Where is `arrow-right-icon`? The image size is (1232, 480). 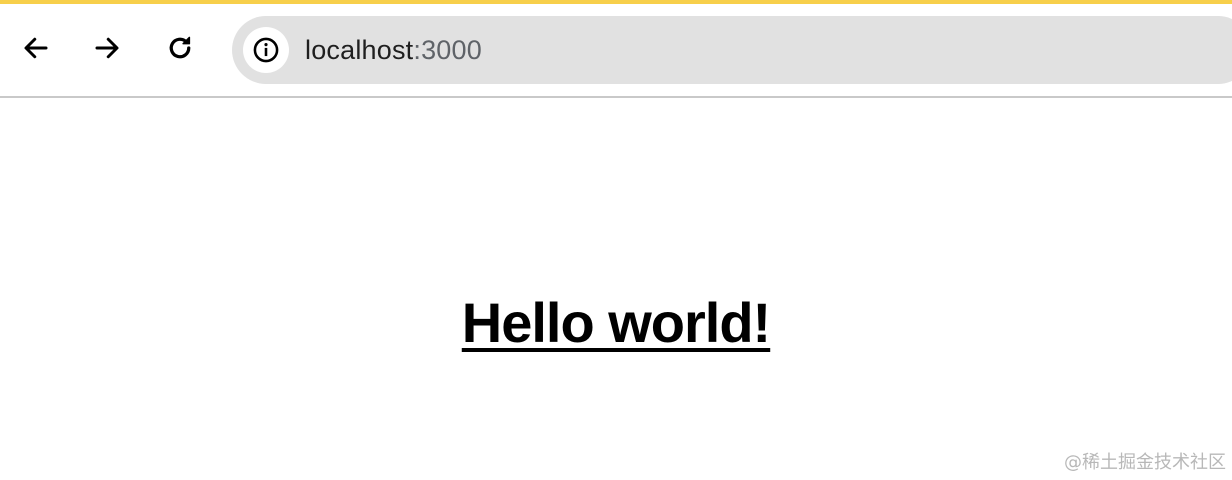 arrow-right-icon is located at coordinates (107, 48).